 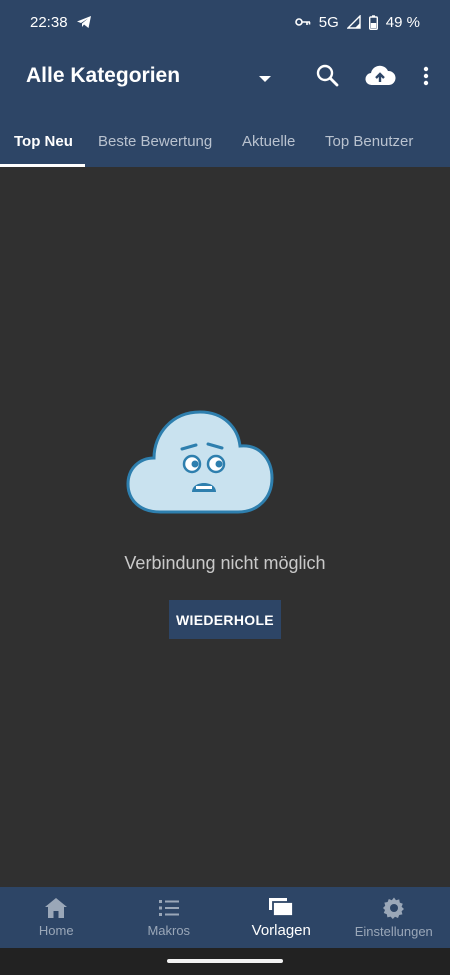 What do you see at coordinates (265, 79) in the screenshot?
I see `dropdown-arrow-icon` at bounding box center [265, 79].